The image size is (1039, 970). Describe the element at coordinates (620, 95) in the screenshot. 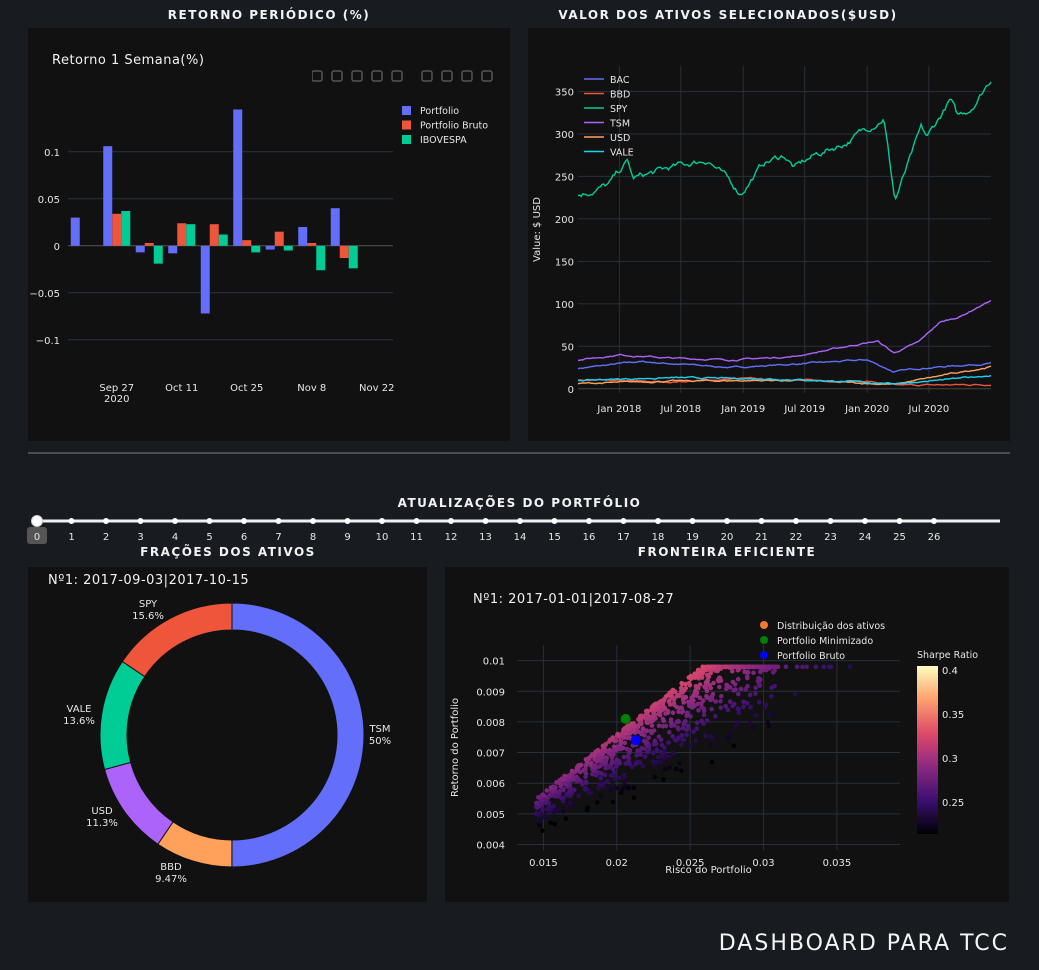

I see `assets-legend-label: BBD` at that location.